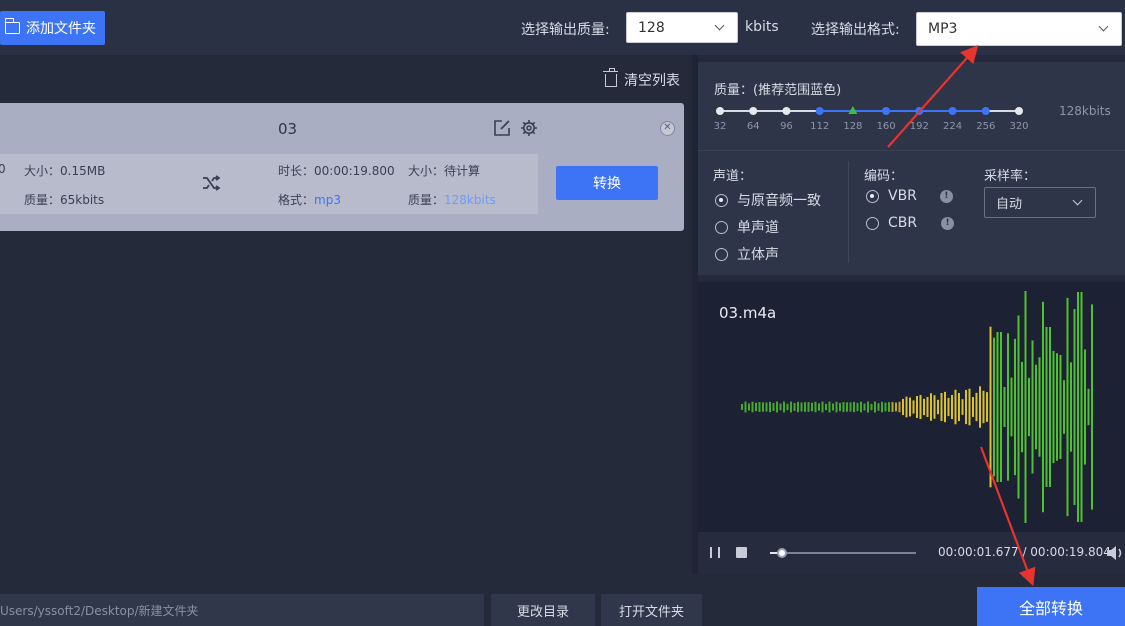 This screenshot has height=626, width=1125. Describe the element at coordinates (529, 128) in the screenshot. I see `gear-icon` at that location.